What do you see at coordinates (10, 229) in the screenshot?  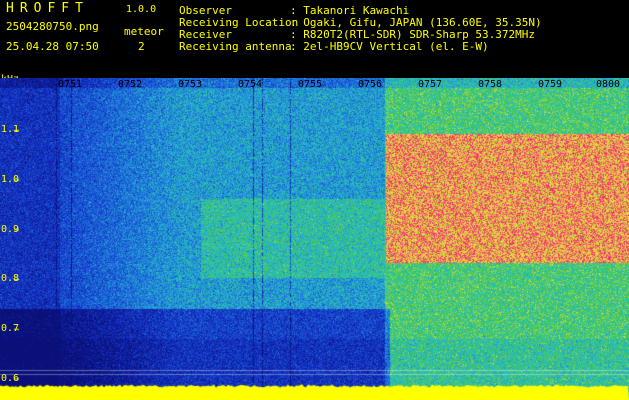 I see `y-tick-label: 0.9` at bounding box center [10, 229].